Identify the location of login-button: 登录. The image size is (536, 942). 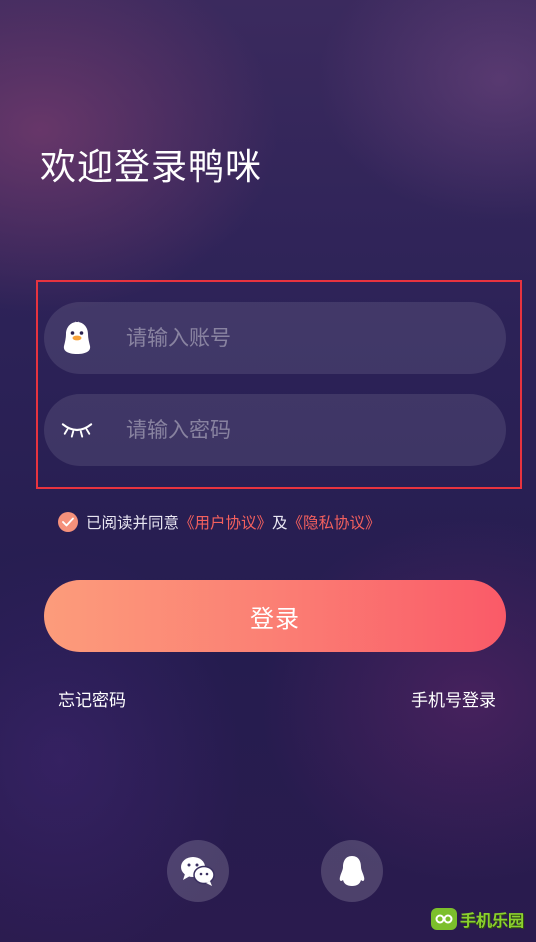
(275, 616).